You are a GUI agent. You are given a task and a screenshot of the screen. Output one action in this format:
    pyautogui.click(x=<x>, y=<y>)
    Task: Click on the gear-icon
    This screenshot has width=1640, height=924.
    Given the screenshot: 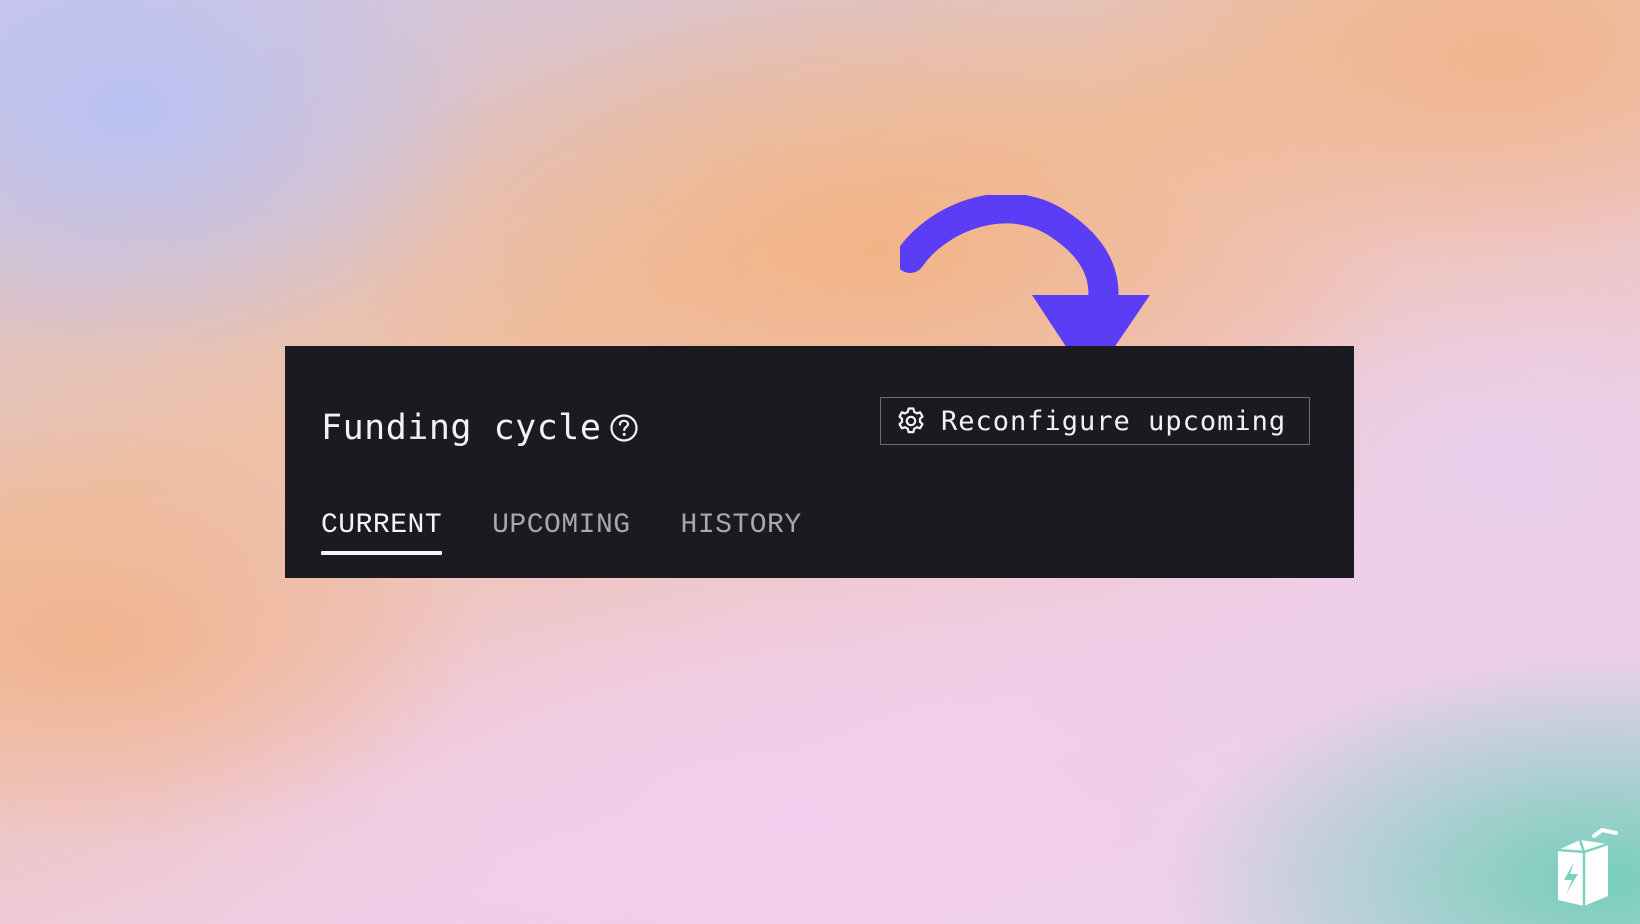 What is the action you would take?
    pyautogui.click(x=911, y=420)
    